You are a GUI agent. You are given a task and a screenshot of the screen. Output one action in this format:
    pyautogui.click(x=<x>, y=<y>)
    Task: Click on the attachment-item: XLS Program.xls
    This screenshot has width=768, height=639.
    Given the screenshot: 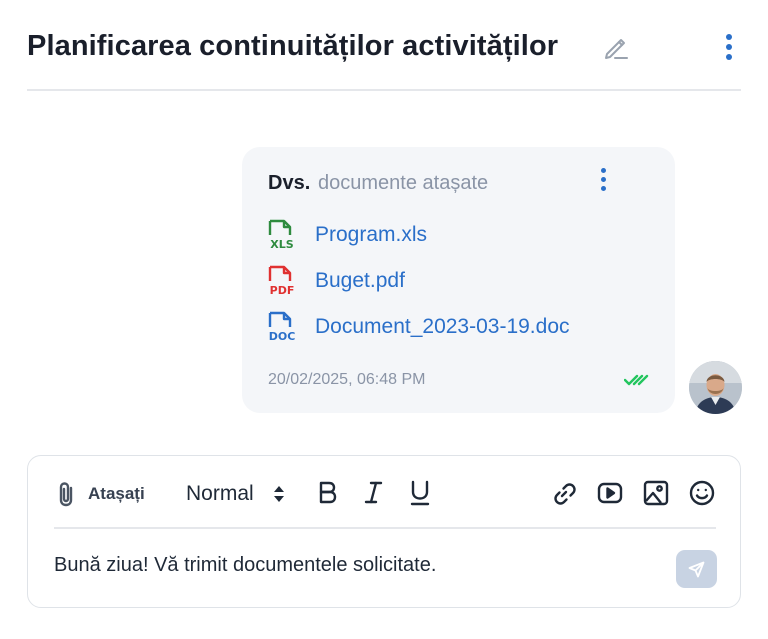 What is the action you would take?
    pyautogui.click(x=446, y=236)
    